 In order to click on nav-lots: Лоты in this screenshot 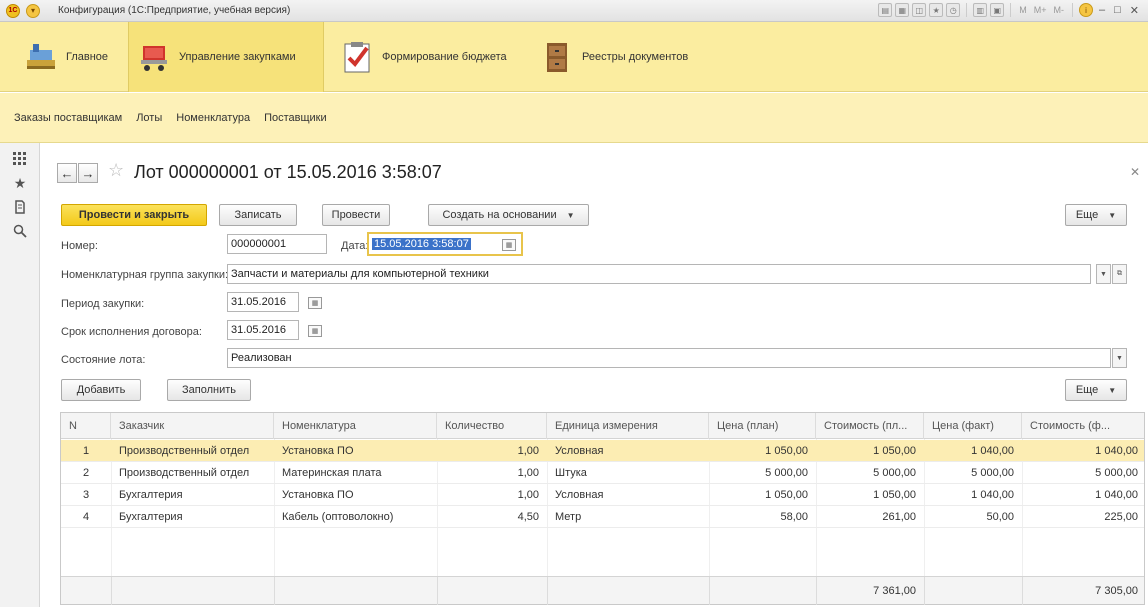, I will do `click(149, 118)`.